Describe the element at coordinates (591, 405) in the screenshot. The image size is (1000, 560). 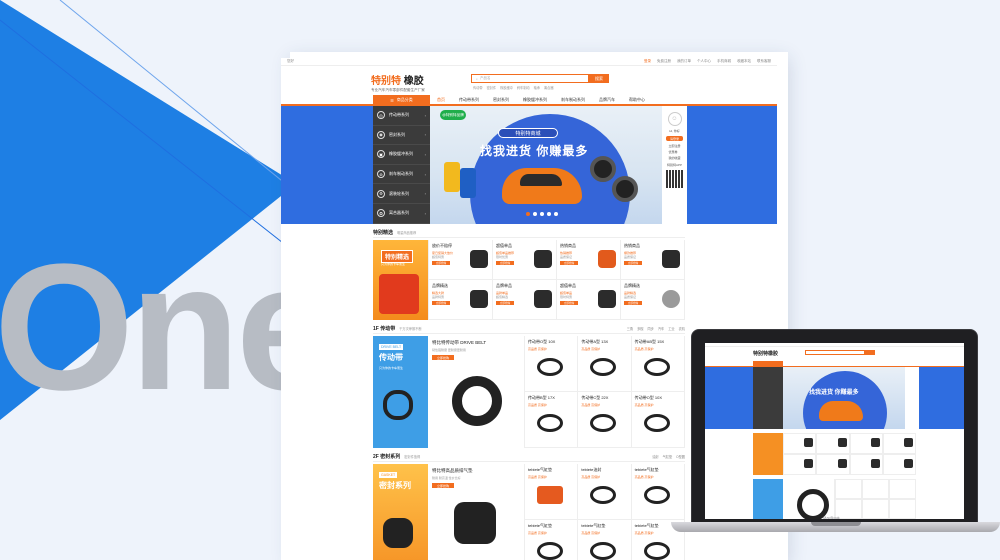
I see `product-tag: 高品质 高保护` at that location.